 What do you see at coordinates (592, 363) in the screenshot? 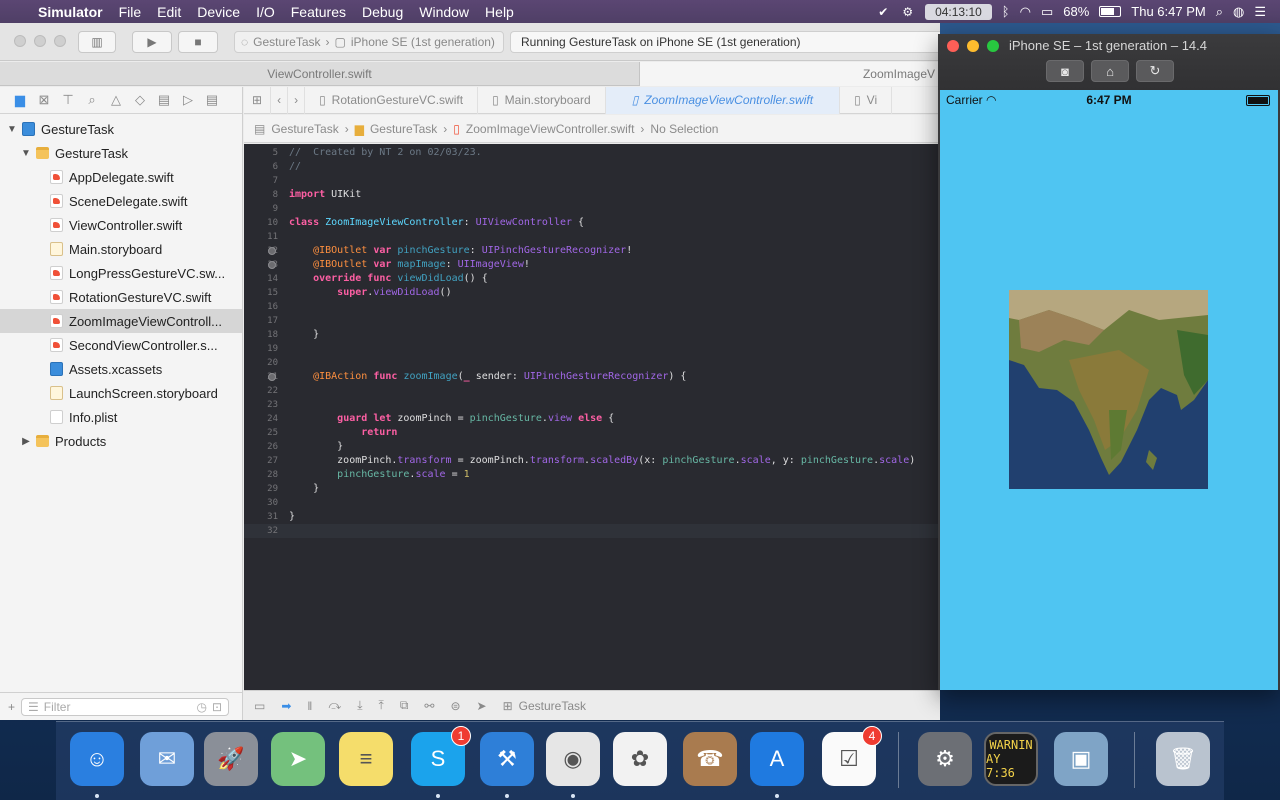
I see `code-line: 20` at bounding box center [592, 363].